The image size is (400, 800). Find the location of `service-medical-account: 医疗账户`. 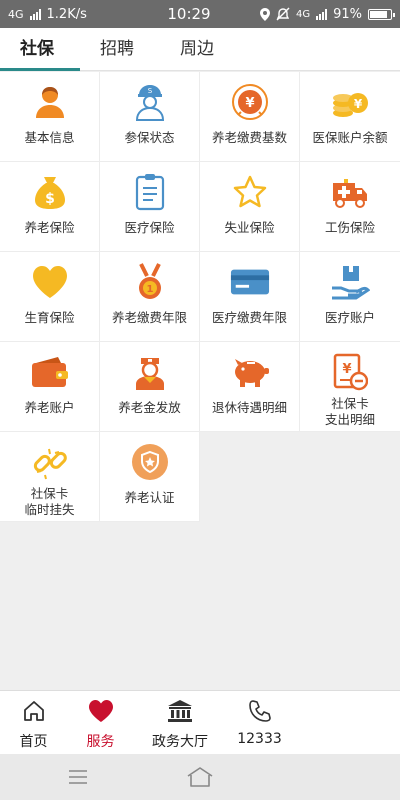

service-medical-account: 医疗账户 is located at coordinates (350, 297).